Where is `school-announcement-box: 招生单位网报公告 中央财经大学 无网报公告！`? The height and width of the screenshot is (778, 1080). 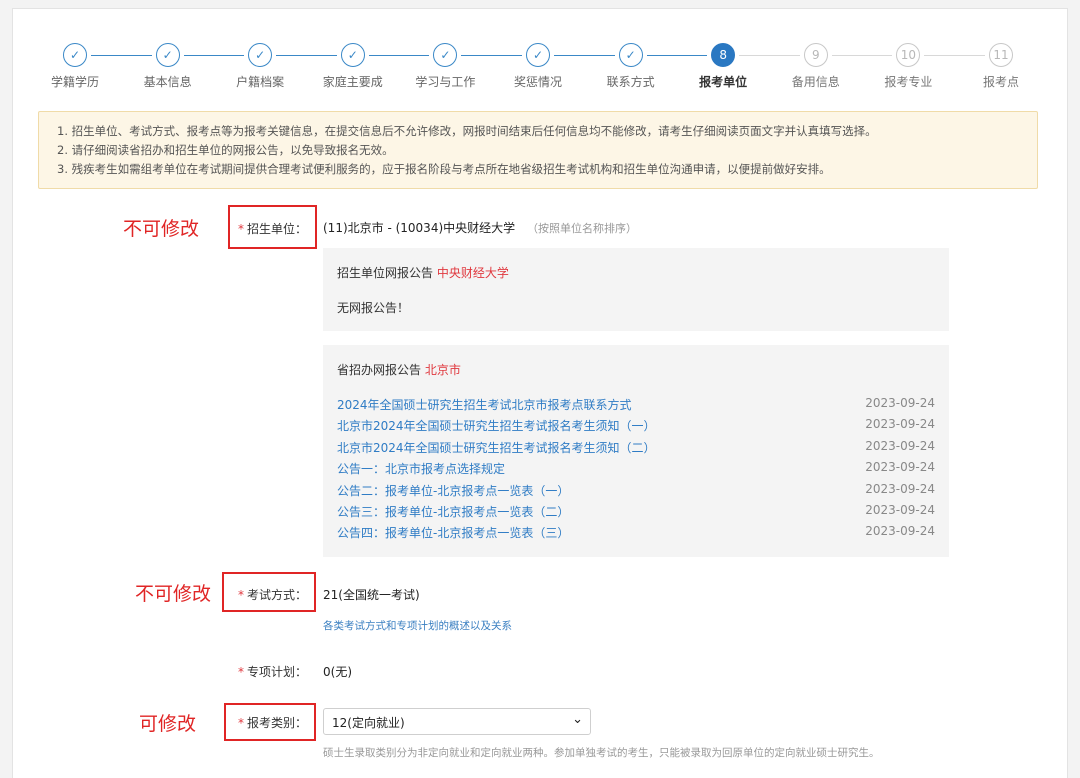 school-announcement-box: 招生单位网报公告 中央财经大学 无网报公告！ is located at coordinates (636, 289).